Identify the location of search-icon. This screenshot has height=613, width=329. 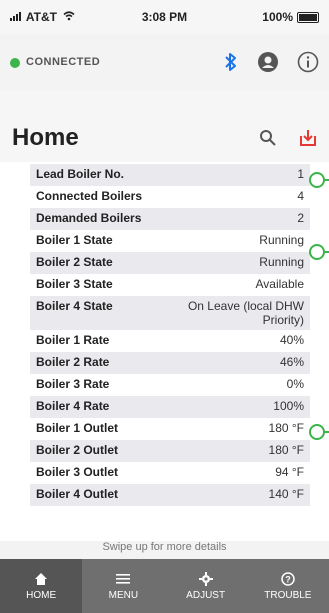
(268, 138).